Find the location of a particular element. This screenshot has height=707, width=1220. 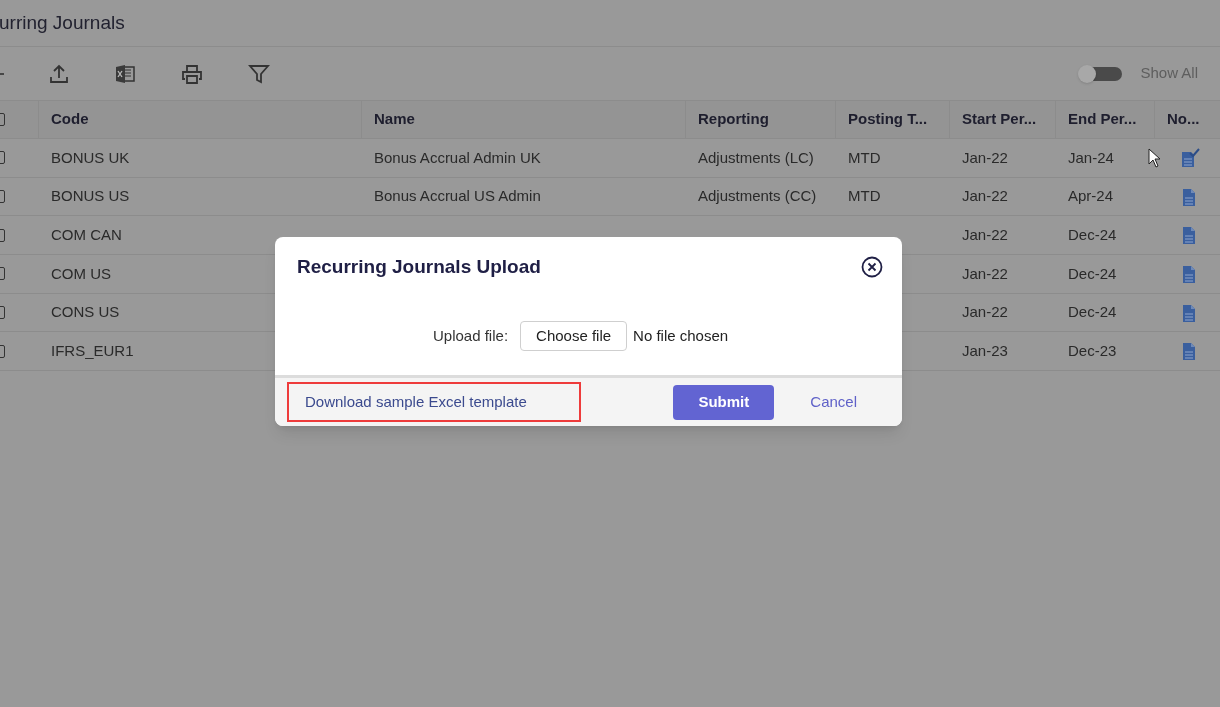

upload-file-label: Upload file: is located at coordinates (471, 335).